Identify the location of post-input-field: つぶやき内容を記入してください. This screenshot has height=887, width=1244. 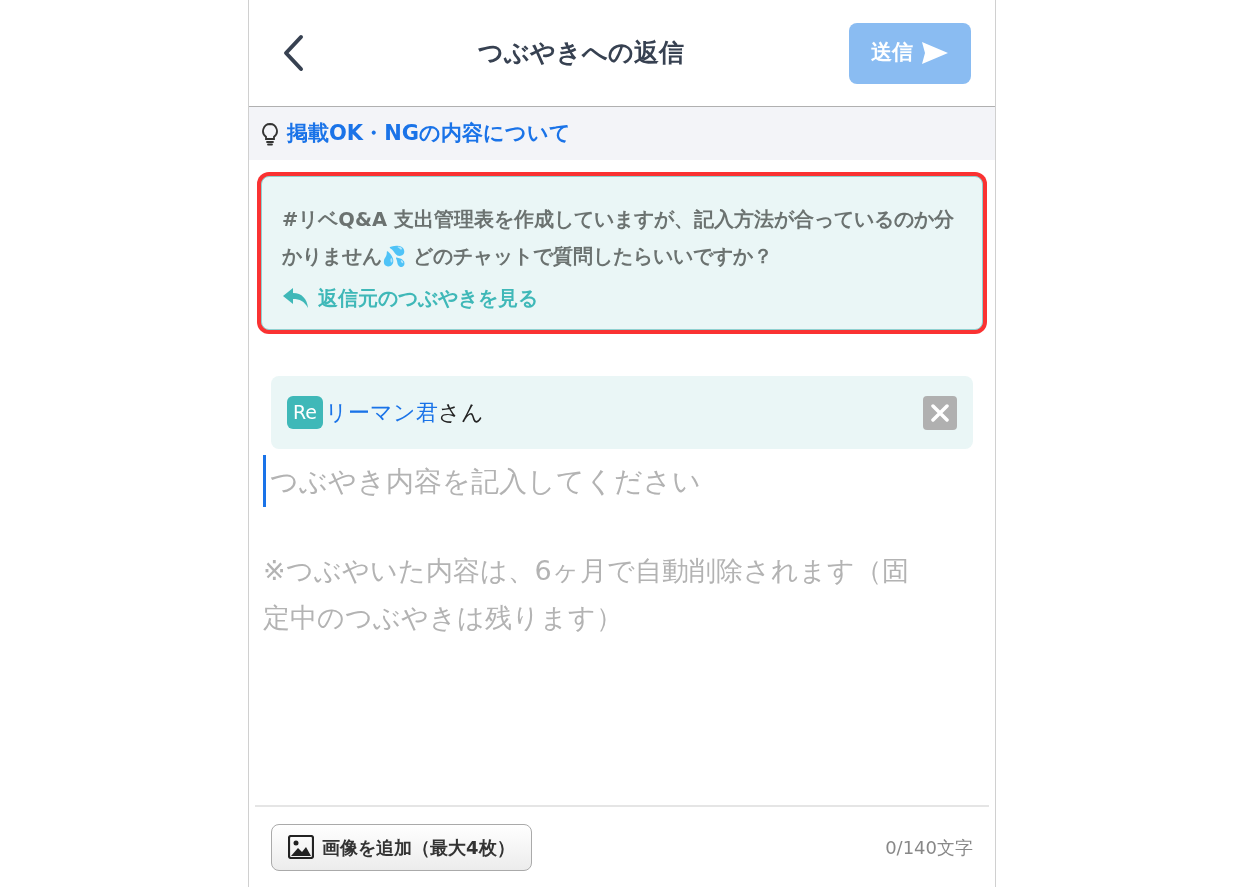
(622, 481).